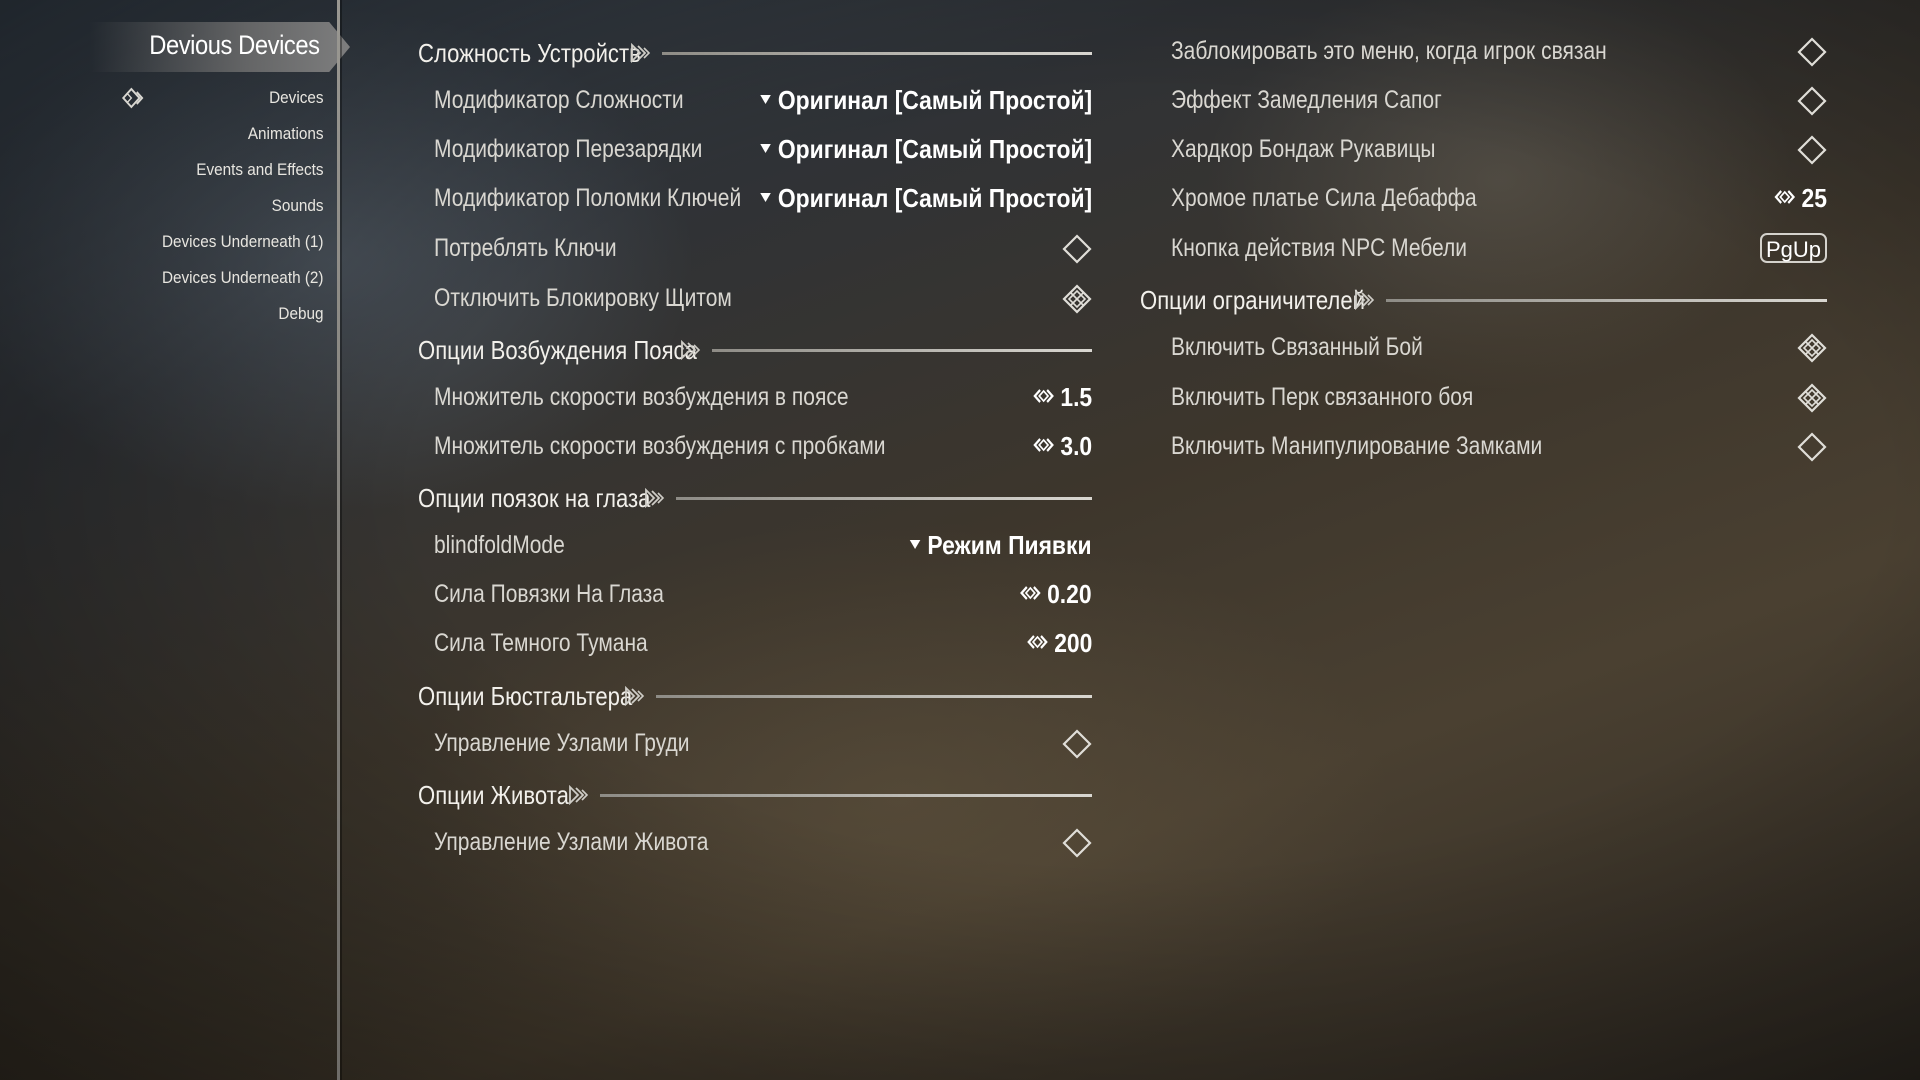 Image resolution: width=1920 pixels, height=1080 pixels. I want to click on option-label: Эффект Замедления Сапог, so click(1306, 100).